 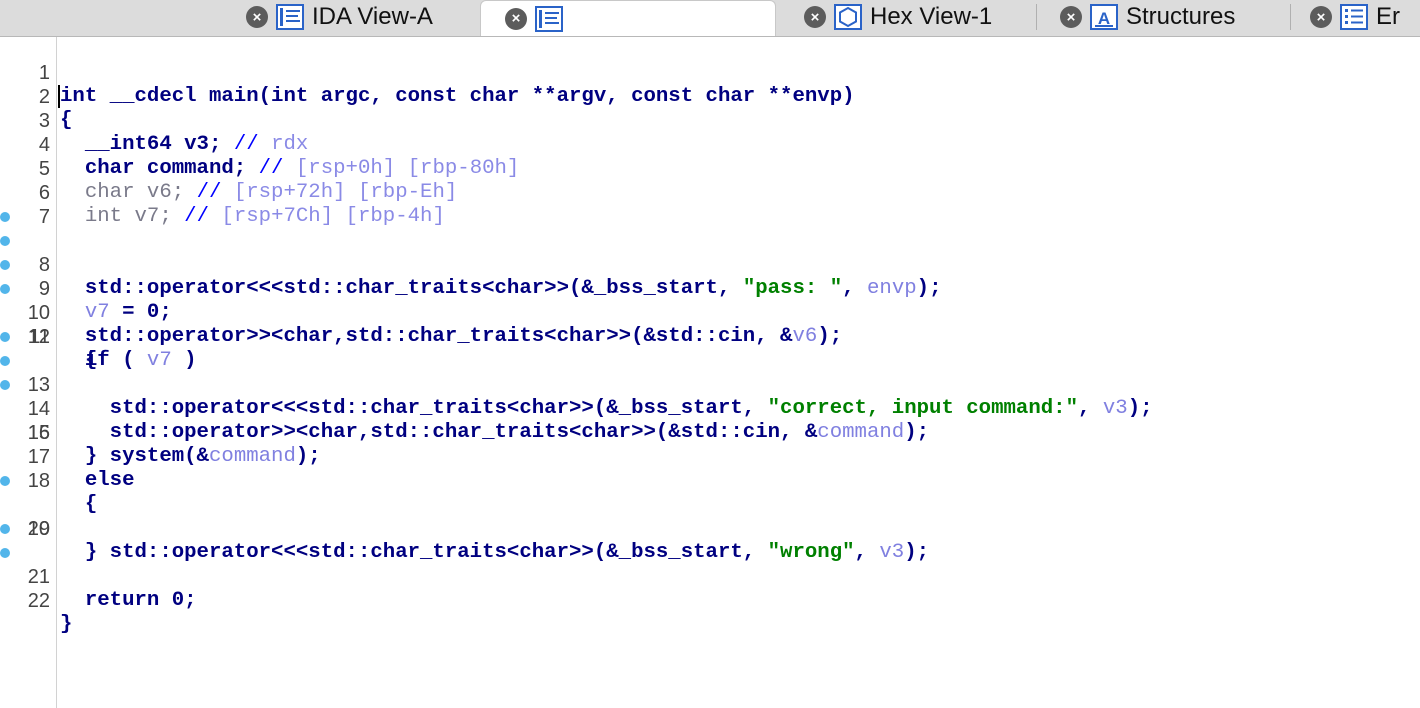 What do you see at coordinates (1036, 17) in the screenshot?
I see `tab-separator` at bounding box center [1036, 17].